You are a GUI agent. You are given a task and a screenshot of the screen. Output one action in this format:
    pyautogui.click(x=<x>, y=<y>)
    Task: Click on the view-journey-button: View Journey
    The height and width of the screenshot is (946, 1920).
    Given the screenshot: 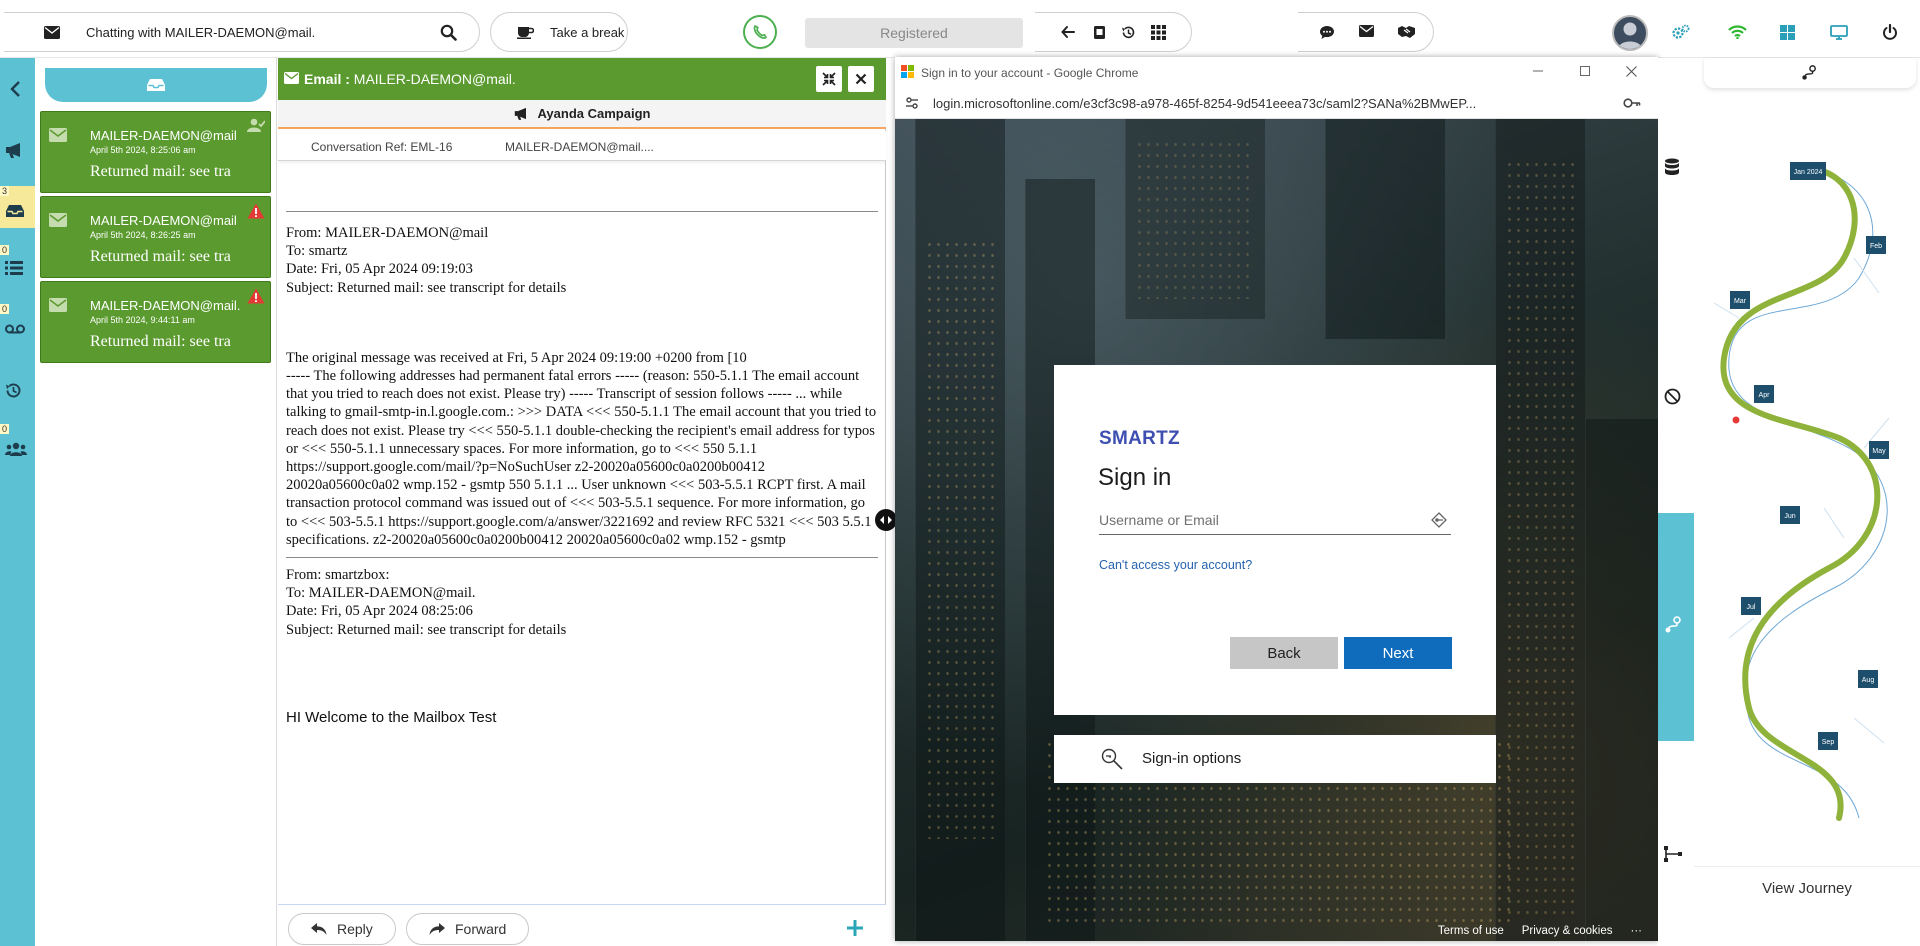 What is the action you would take?
    pyautogui.click(x=1807, y=888)
    